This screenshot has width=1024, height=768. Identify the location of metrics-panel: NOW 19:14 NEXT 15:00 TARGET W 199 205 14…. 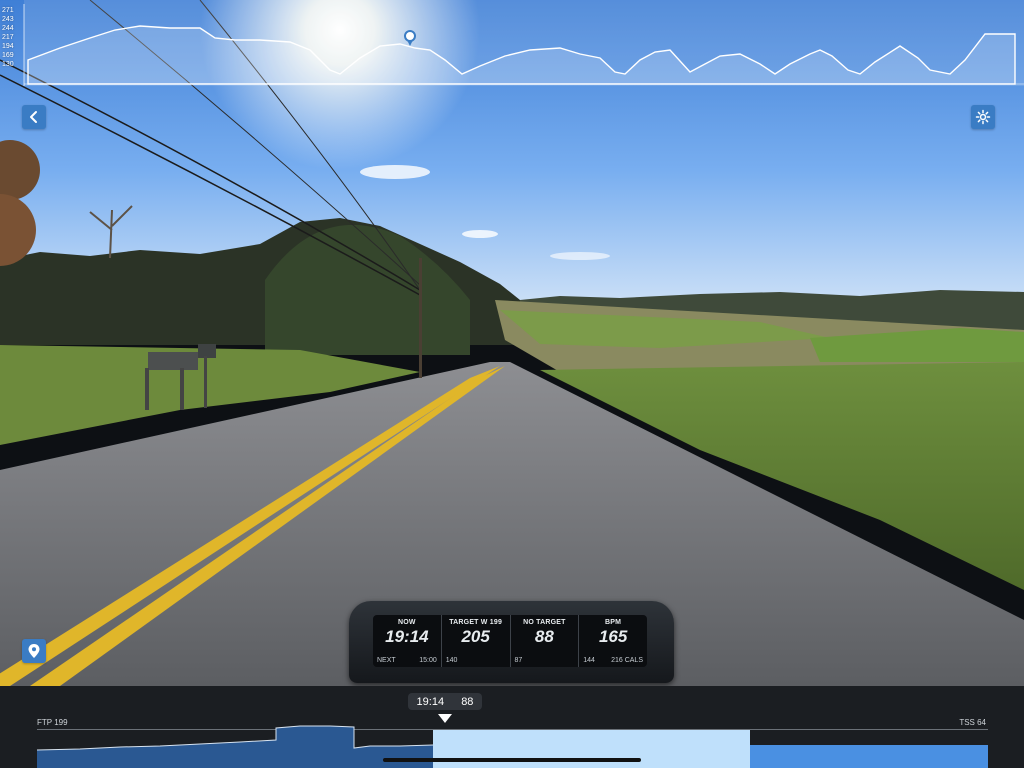
(510, 641).